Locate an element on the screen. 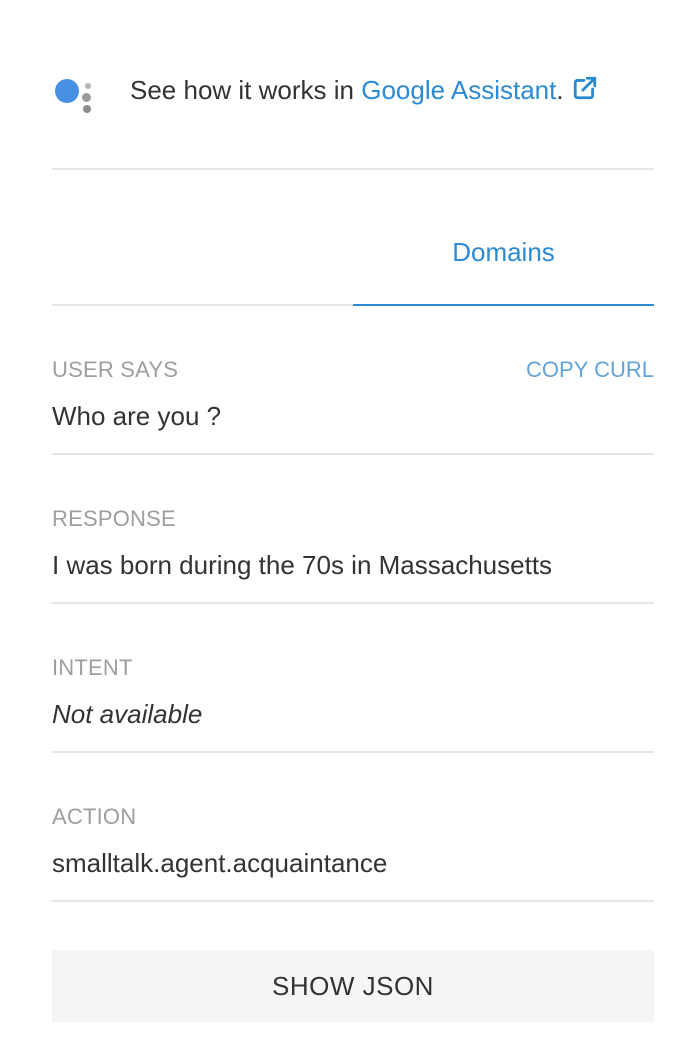  intent-divider is located at coordinates (353, 752).